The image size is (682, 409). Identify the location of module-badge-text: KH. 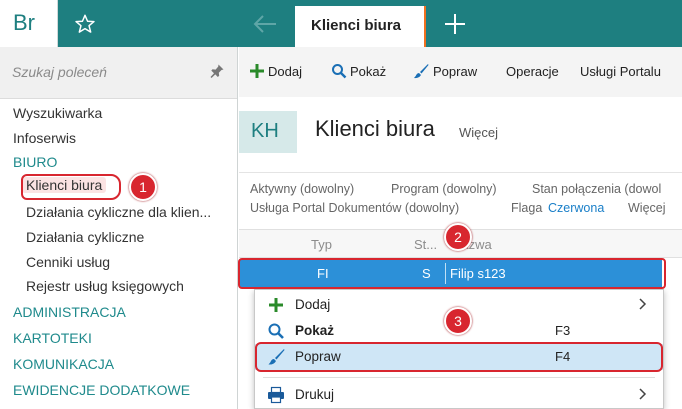
(265, 131).